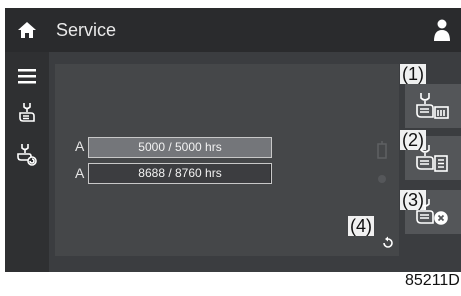 The width and height of the screenshot is (461, 296). Describe the element at coordinates (388, 243) in the screenshot. I see `reset-icon` at that location.